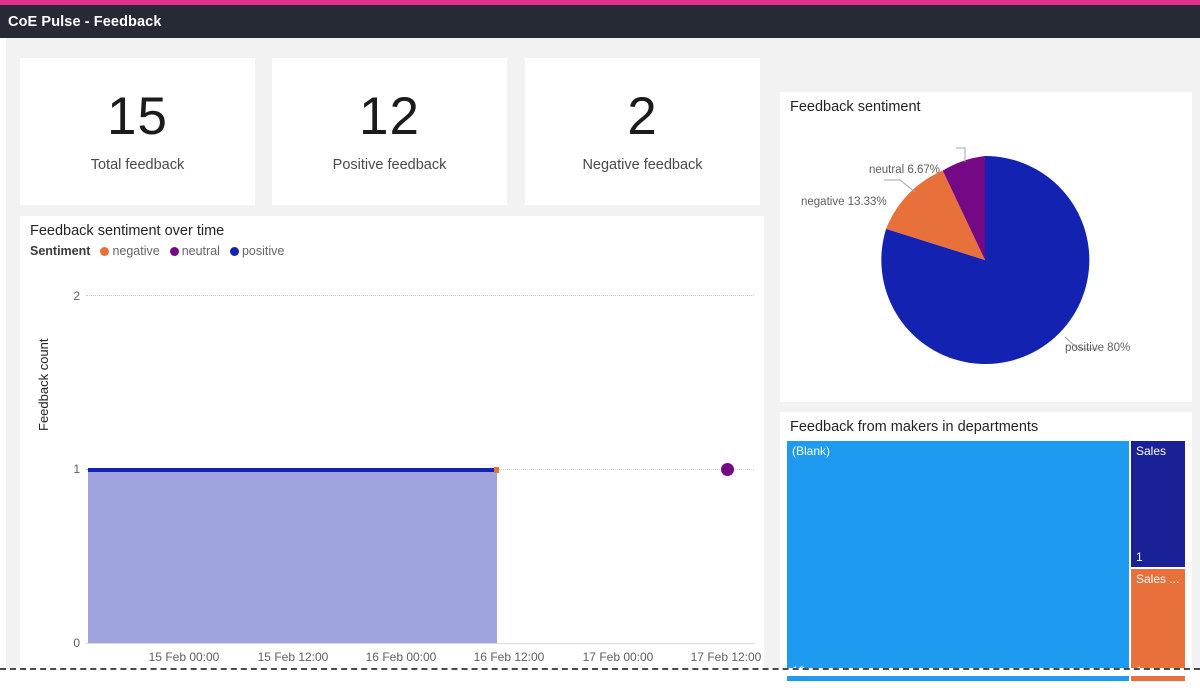 The height and width of the screenshot is (688, 1200). What do you see at coordinates (389, 165) in the screenshot?
I see `kpi-label: Positive feedback` at bounding box center [389, 165].